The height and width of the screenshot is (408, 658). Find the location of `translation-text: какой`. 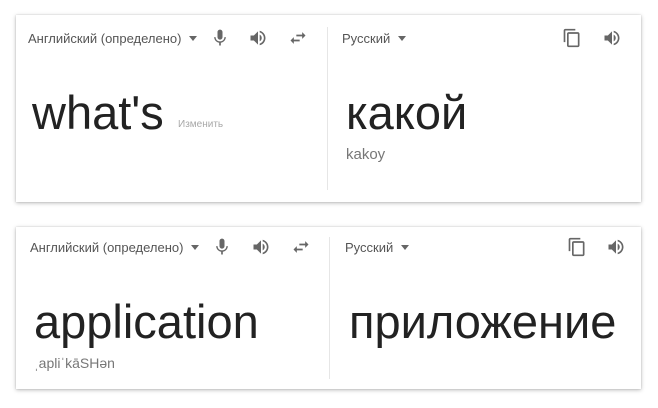

translation-text: какой is located at coordinates (407, 112).